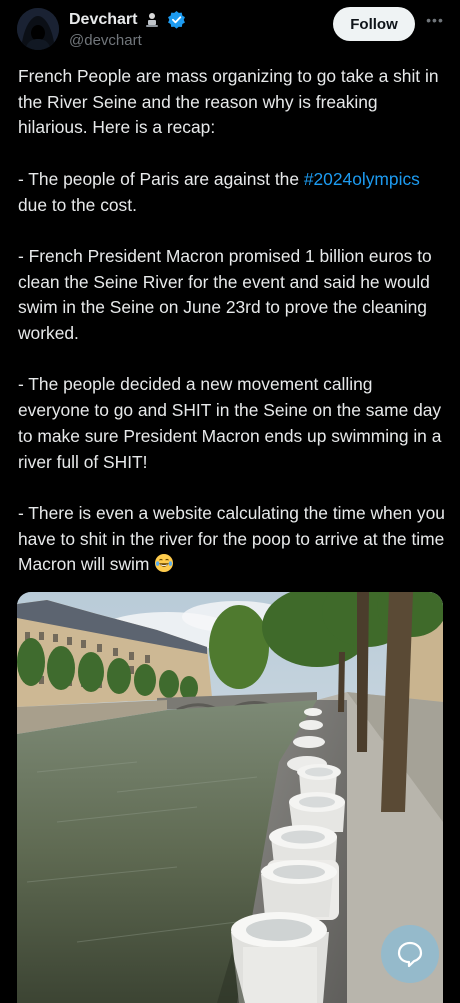 This screenshot has height=1003, width=460. I want to click on more-horizontal-icon: •••, so click(435, 22).